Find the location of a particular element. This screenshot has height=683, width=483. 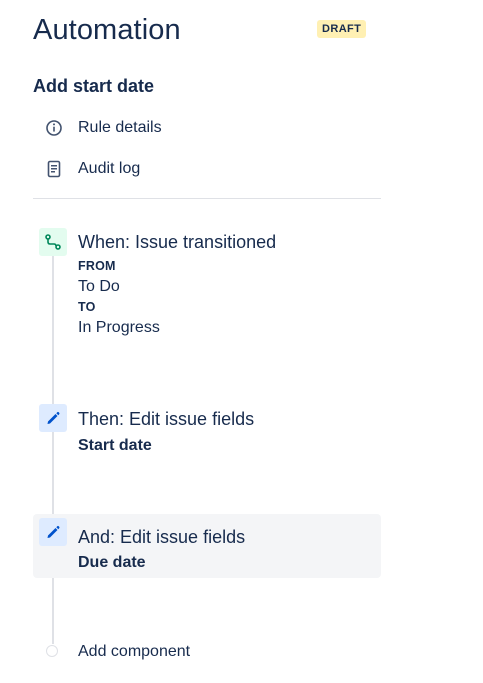

rule-details-label: Rule details is located at coordinates (120, 127).